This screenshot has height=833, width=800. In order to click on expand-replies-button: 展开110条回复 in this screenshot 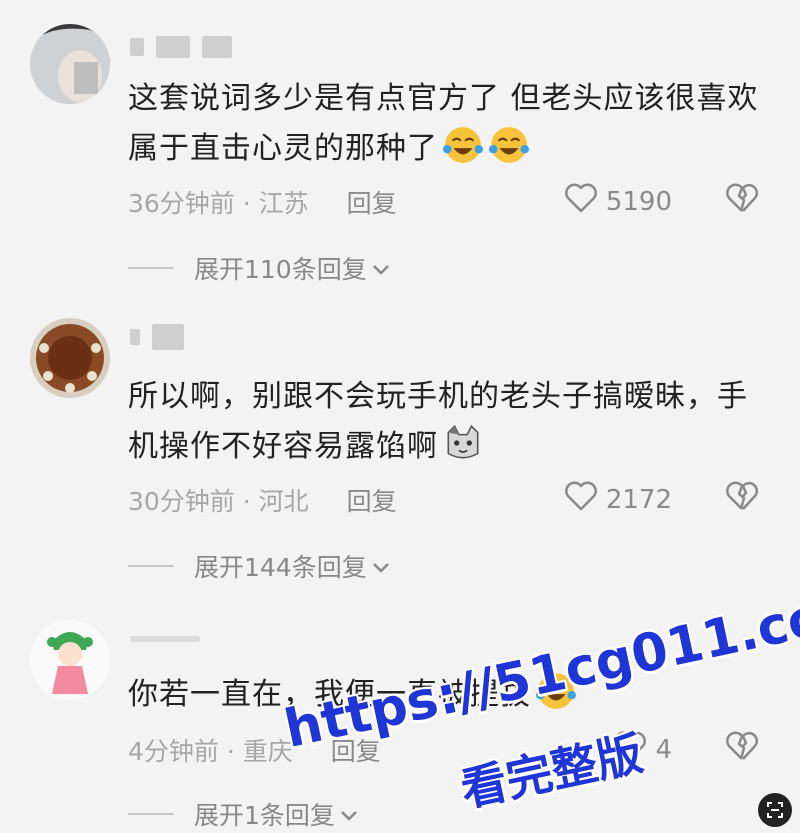, I will do `click(259, 268)`.